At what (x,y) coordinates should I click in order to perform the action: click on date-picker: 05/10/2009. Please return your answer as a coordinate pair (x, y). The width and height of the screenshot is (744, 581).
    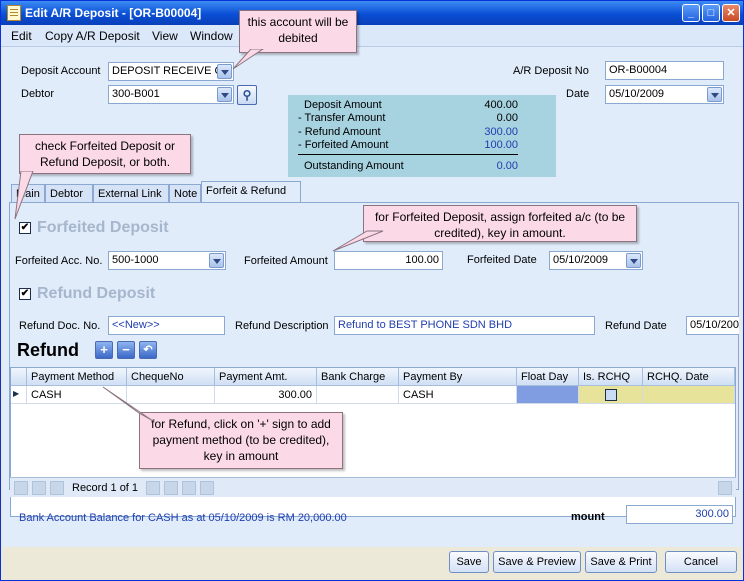
    Looking at the image, I should click on (664, 94).